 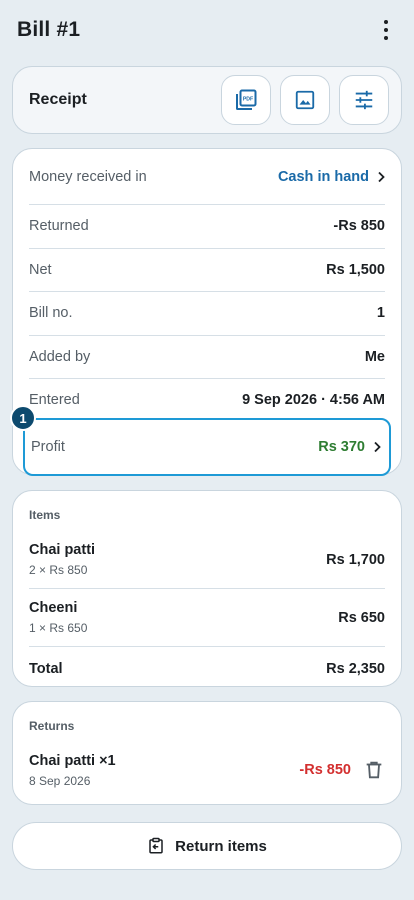 I want to click on pdf-icon: PDF, so click(x=246, y=99).